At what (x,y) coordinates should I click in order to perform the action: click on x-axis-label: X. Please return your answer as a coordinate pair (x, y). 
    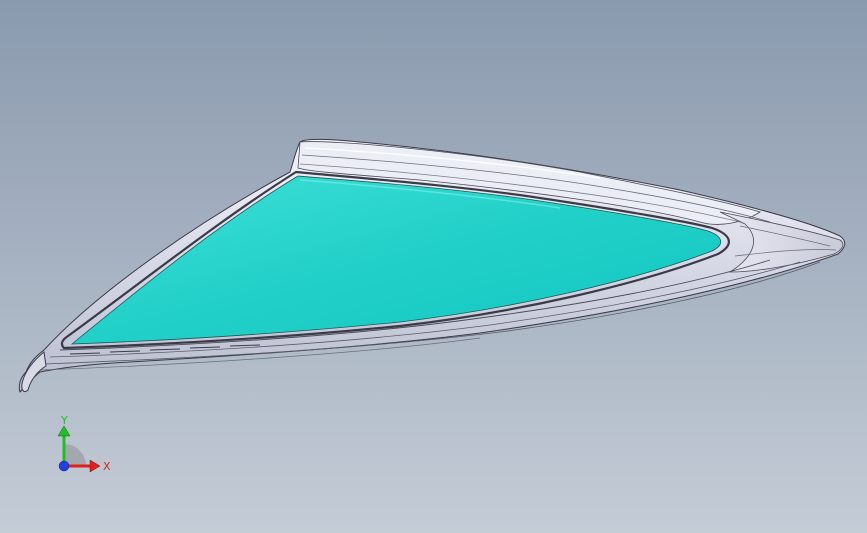
    Looking at the image, I should click on (107, 466).